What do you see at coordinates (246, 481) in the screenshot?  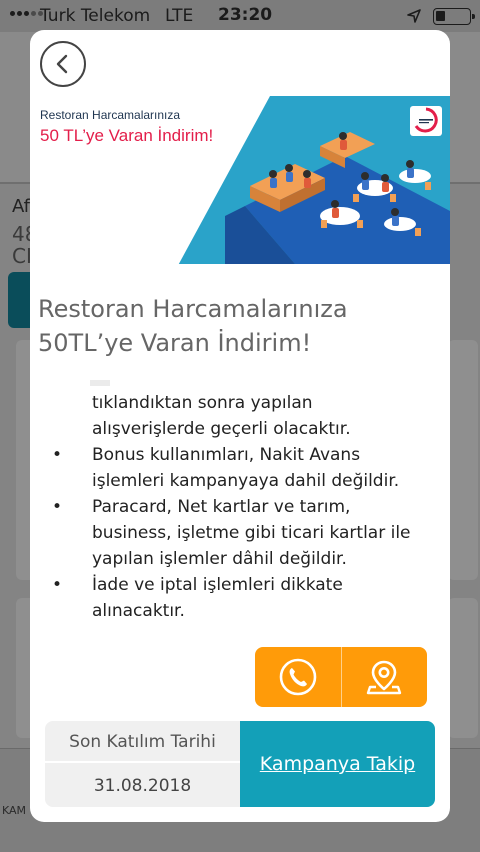 I see `terms-line: işlemleri kampanyaya dahil değildir.` at bounding box center [246, 481].